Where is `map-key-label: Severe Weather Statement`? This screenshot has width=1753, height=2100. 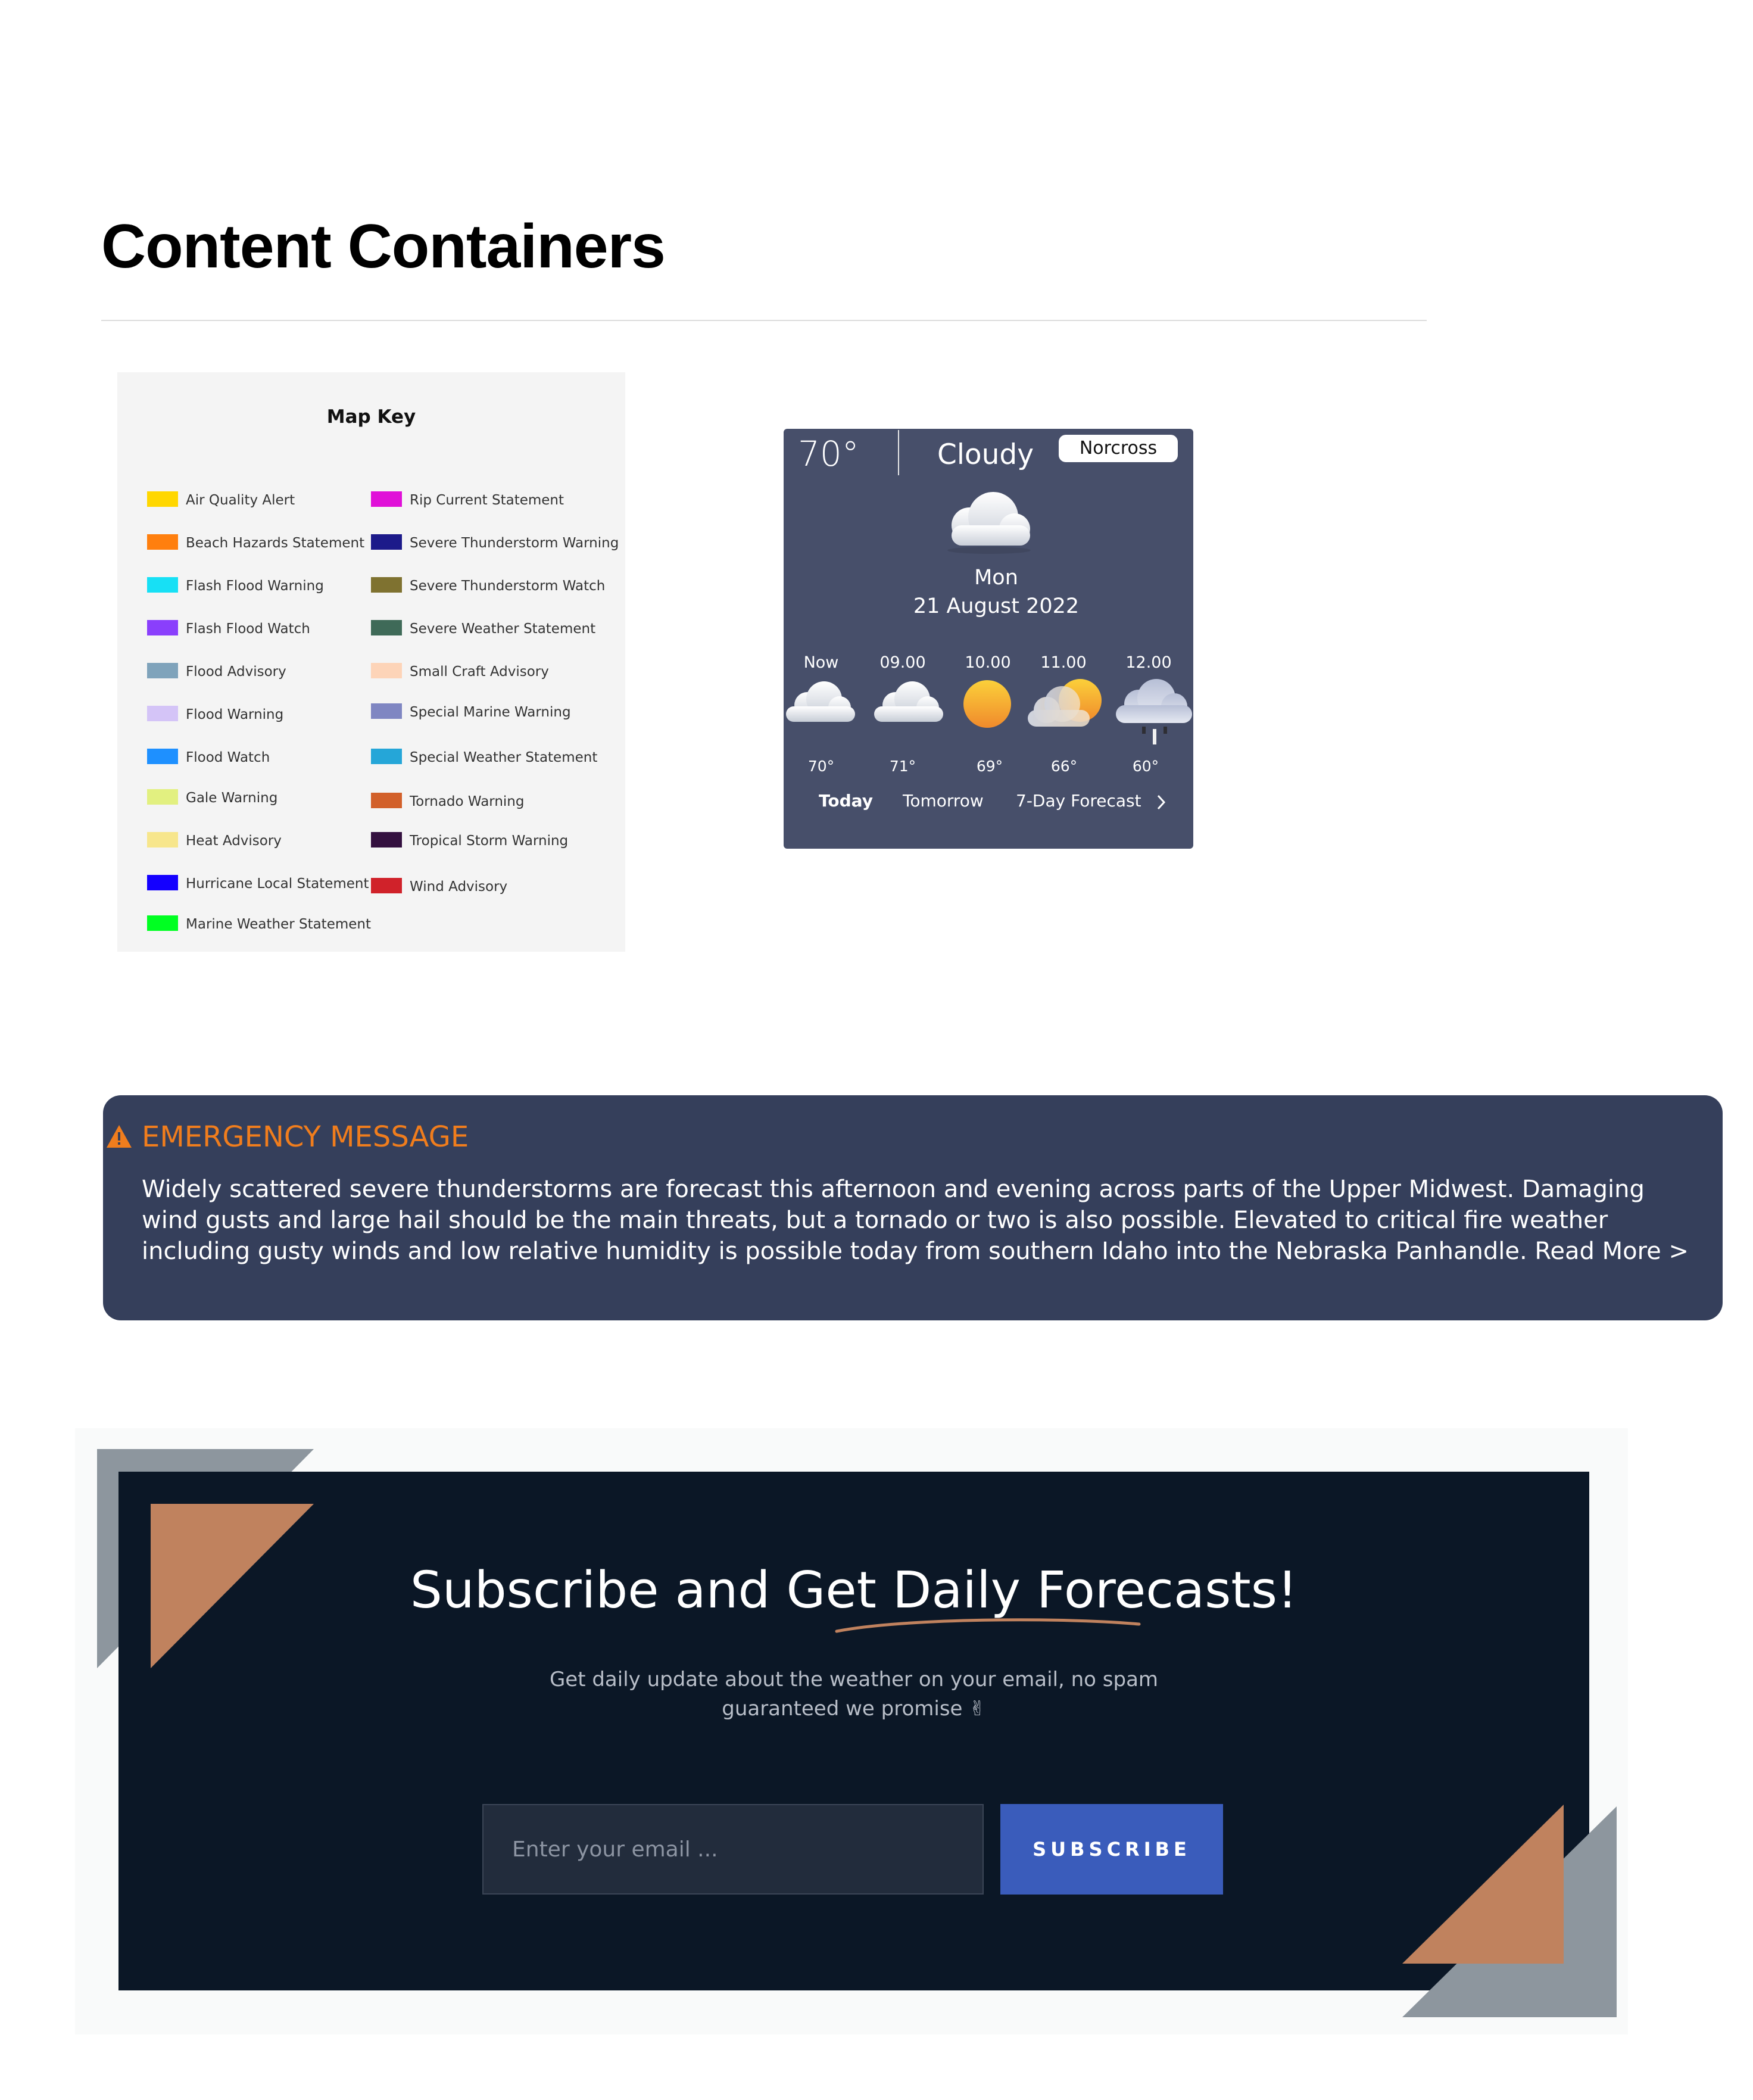 map-key-label: Severe Weather Statement is located at coordinates (503, 629).